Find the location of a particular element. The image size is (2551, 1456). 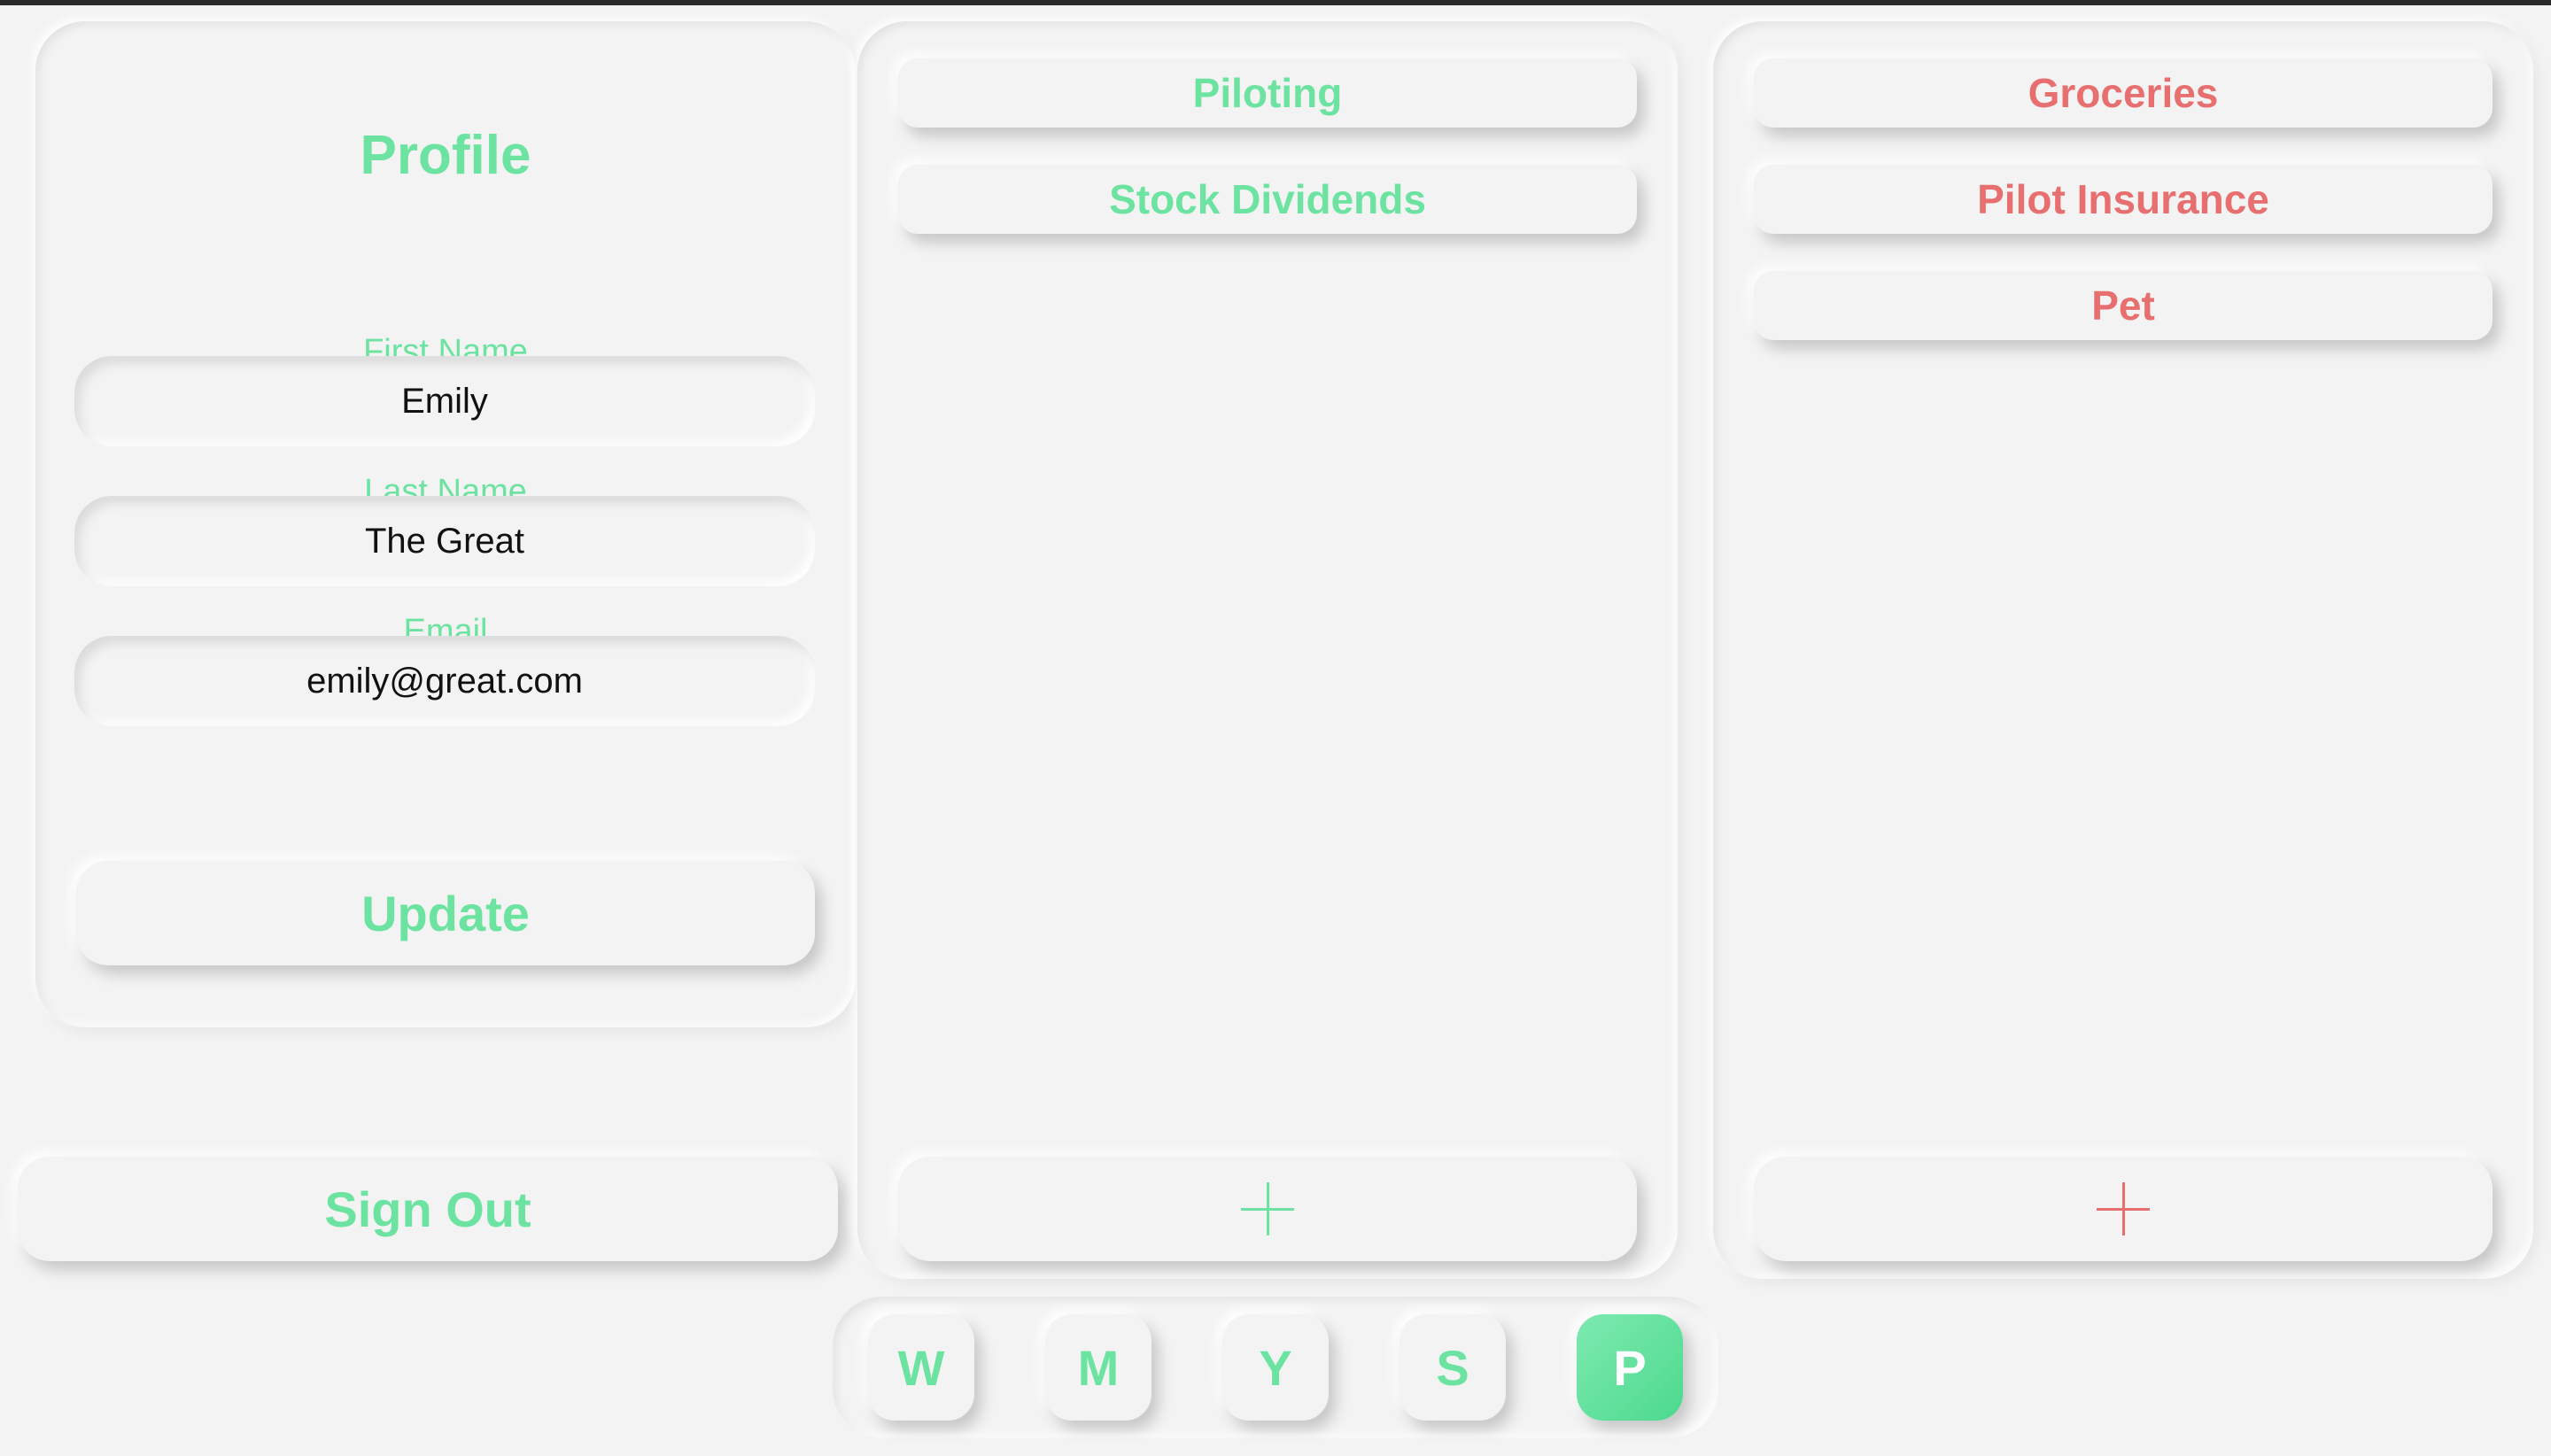

add-income-button is located at coordinates (1267, 1209).